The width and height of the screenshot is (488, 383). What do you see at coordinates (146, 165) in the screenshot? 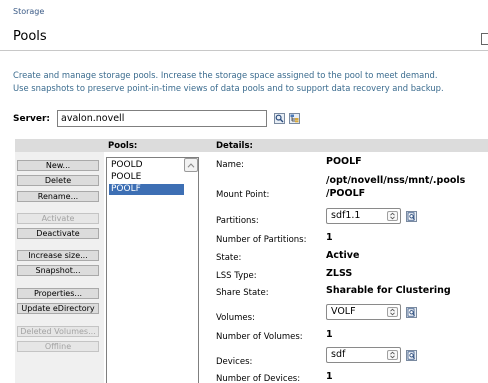
I see `pool-list-item: POOLD` at bounding box center [146, 165].